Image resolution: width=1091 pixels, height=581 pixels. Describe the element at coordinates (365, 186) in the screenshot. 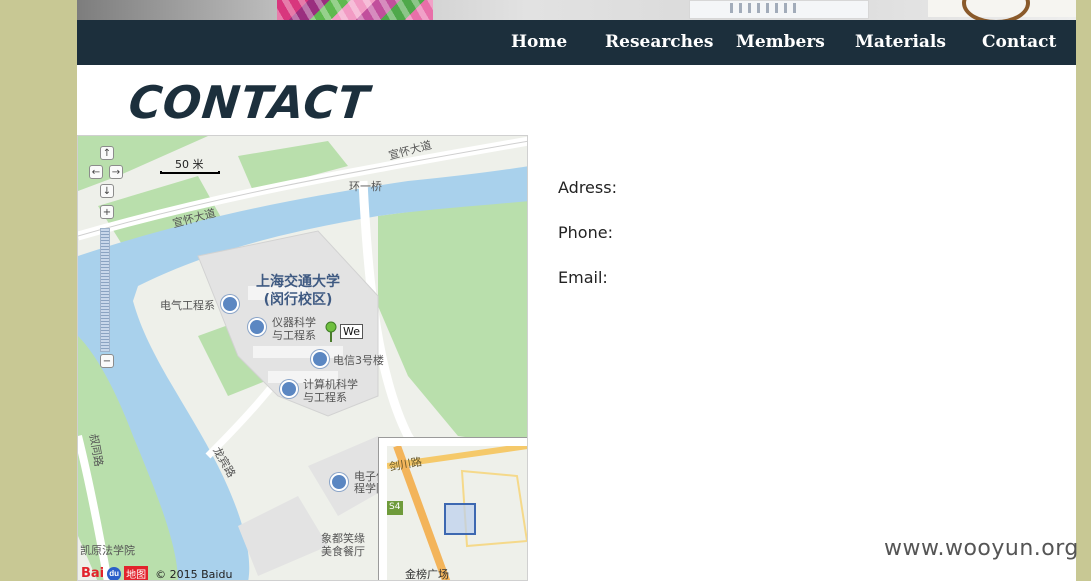

I see `bridge-label: 环一桥` at that location.